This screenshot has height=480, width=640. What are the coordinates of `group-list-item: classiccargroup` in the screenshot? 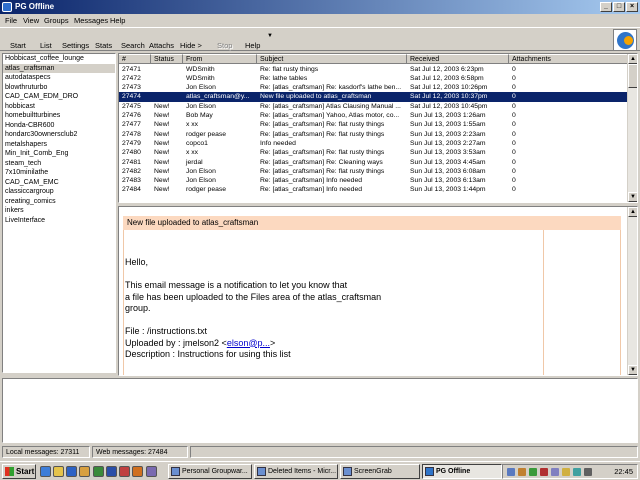 It's located at (59, 192).